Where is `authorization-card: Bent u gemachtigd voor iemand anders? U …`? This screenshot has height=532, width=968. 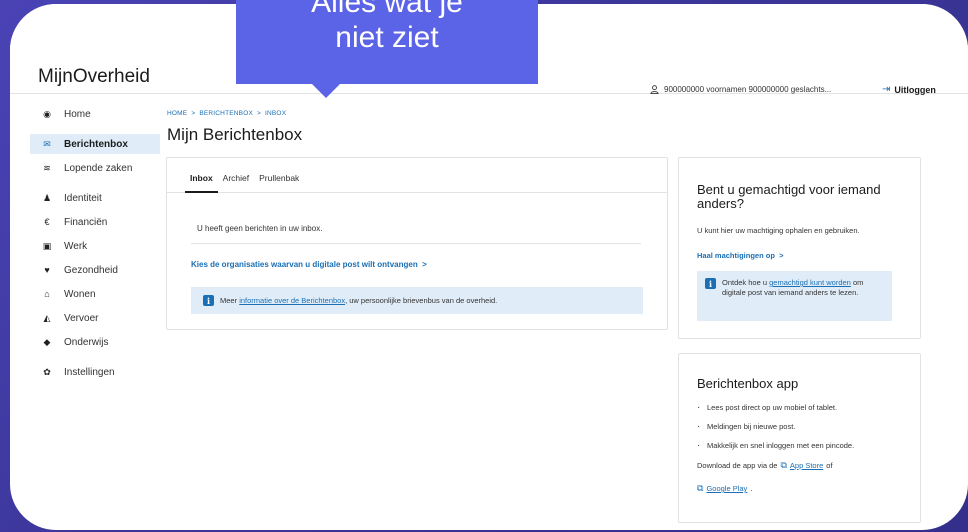 authorization-card: Bent u gemachtigd voor iemand anders? U … is located at coordinates (799, 248).